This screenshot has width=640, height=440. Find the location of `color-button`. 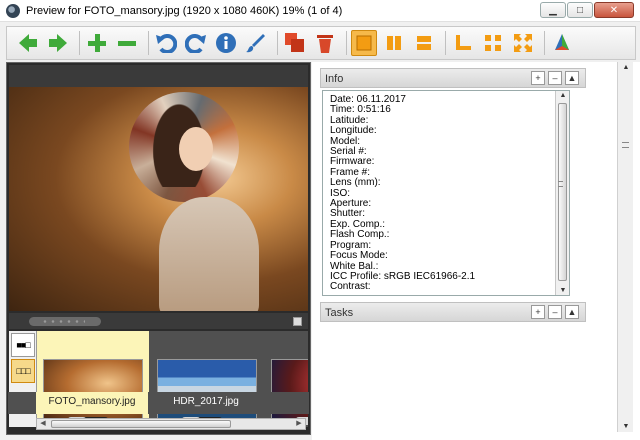

color-button is located at coordinates (562, 43).